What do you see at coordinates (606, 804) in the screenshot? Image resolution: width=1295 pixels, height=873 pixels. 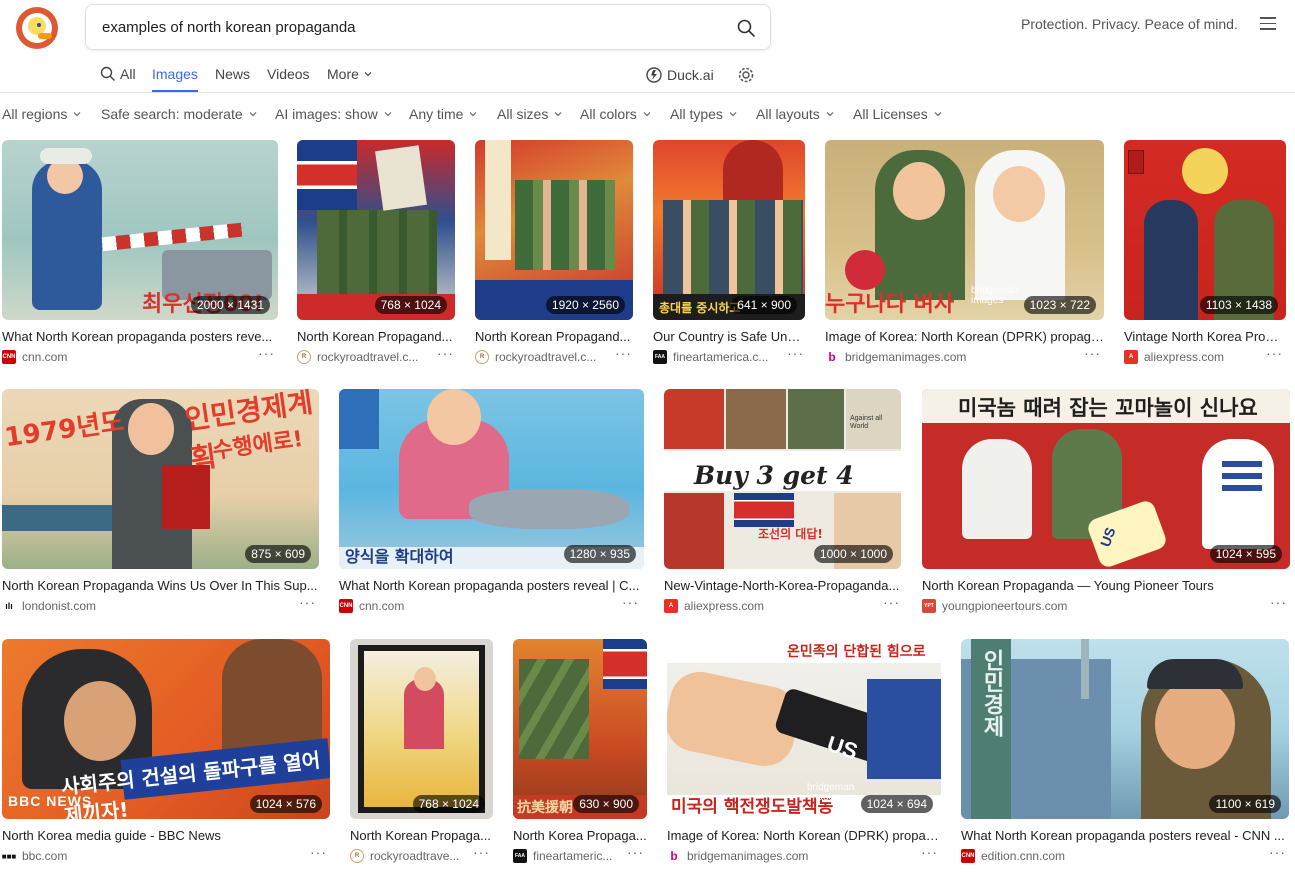 I see `image-dimensions: 630 × 900` at bounding box center [606, 804].